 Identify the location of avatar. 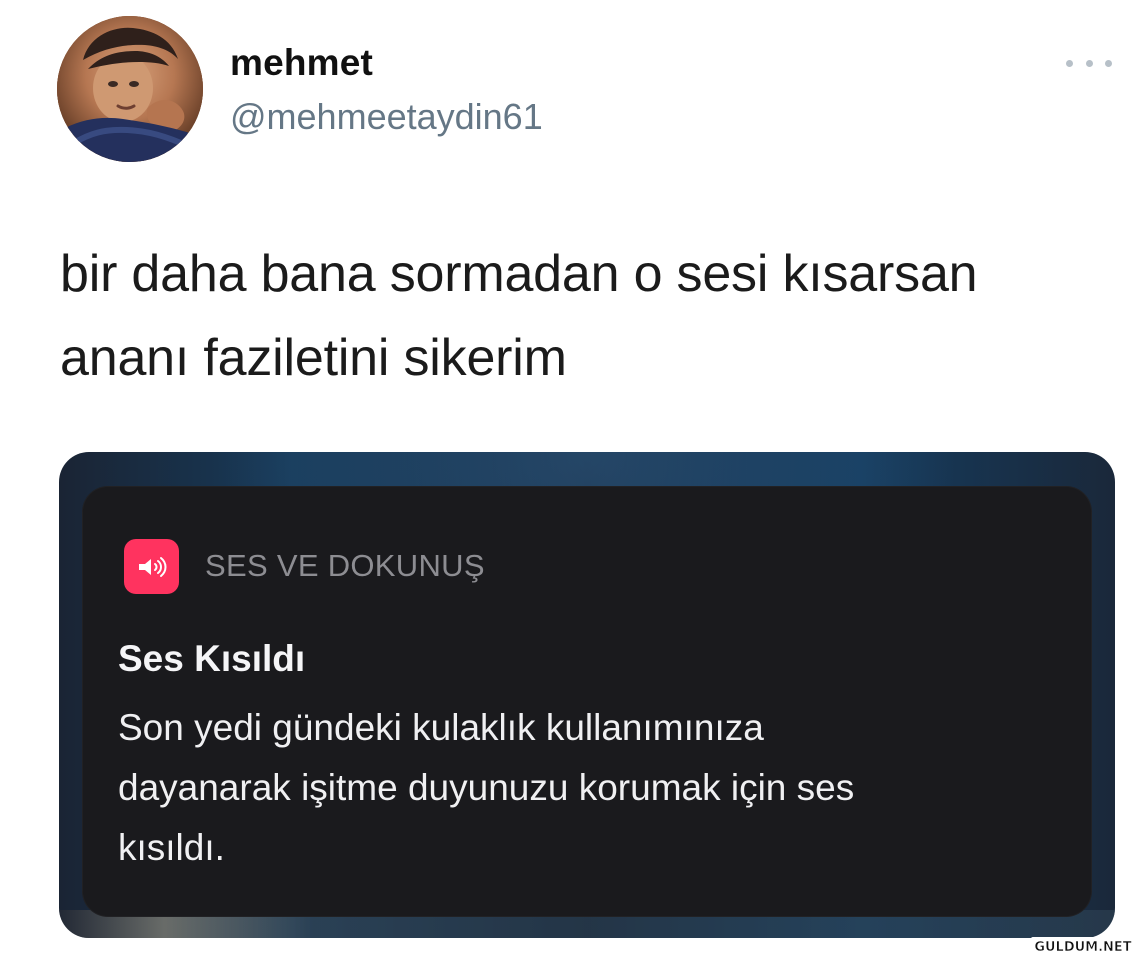
(130, 89).